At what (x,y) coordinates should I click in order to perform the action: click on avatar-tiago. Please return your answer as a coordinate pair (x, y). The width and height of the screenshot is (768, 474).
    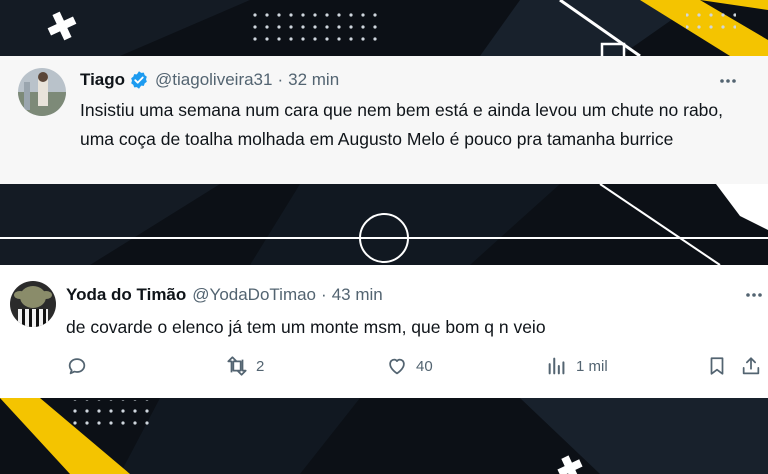
    Looking at the image, I should click on (42, 92).